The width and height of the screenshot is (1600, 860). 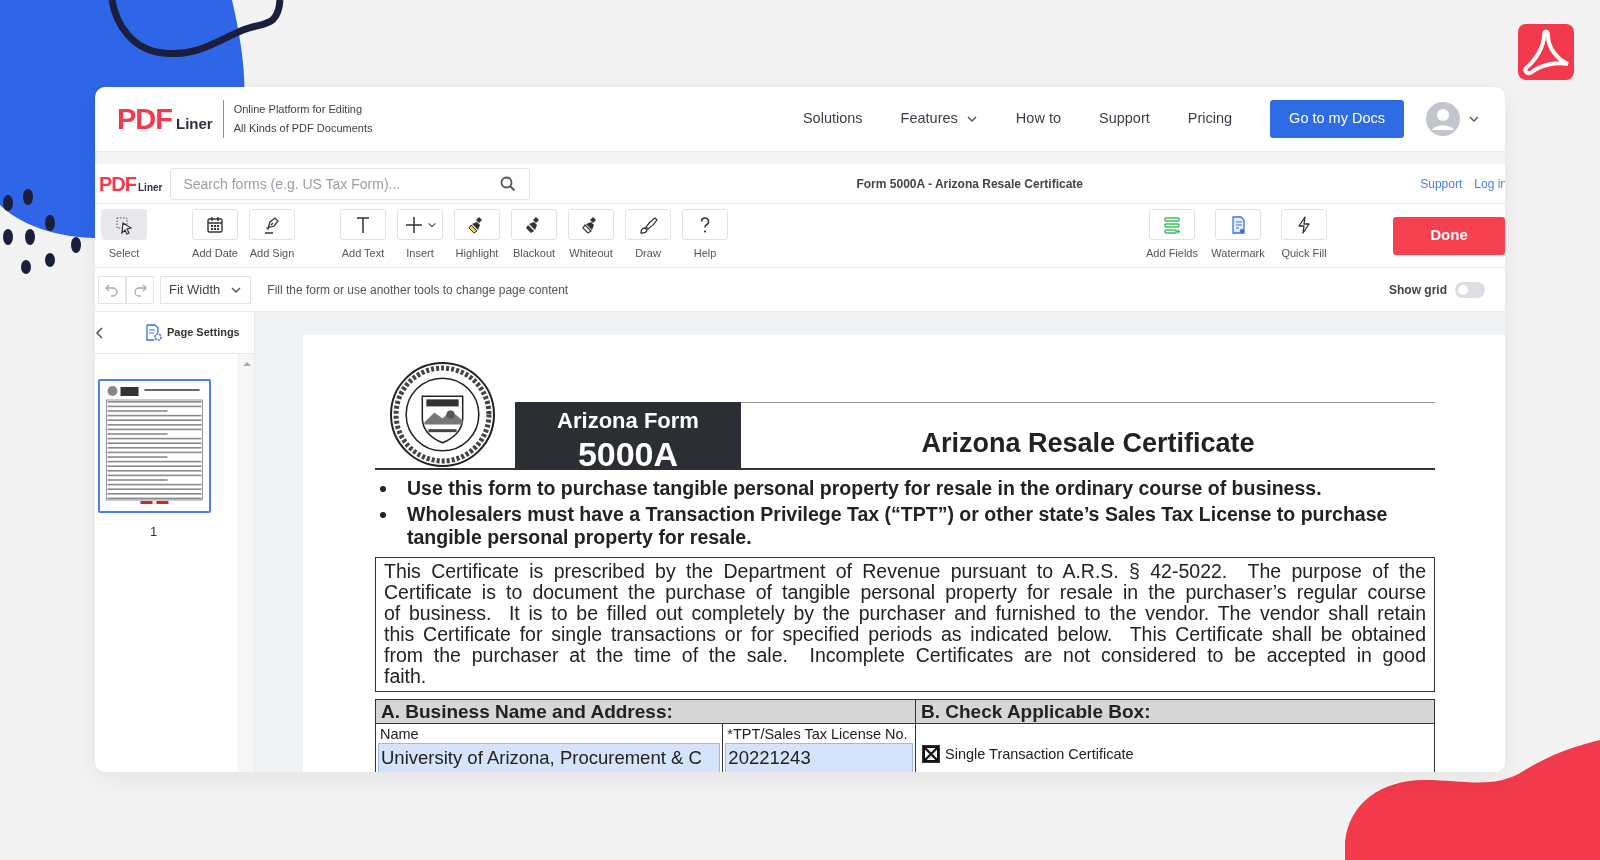 I want to click on account-menu, so click(x=1453, y=119).